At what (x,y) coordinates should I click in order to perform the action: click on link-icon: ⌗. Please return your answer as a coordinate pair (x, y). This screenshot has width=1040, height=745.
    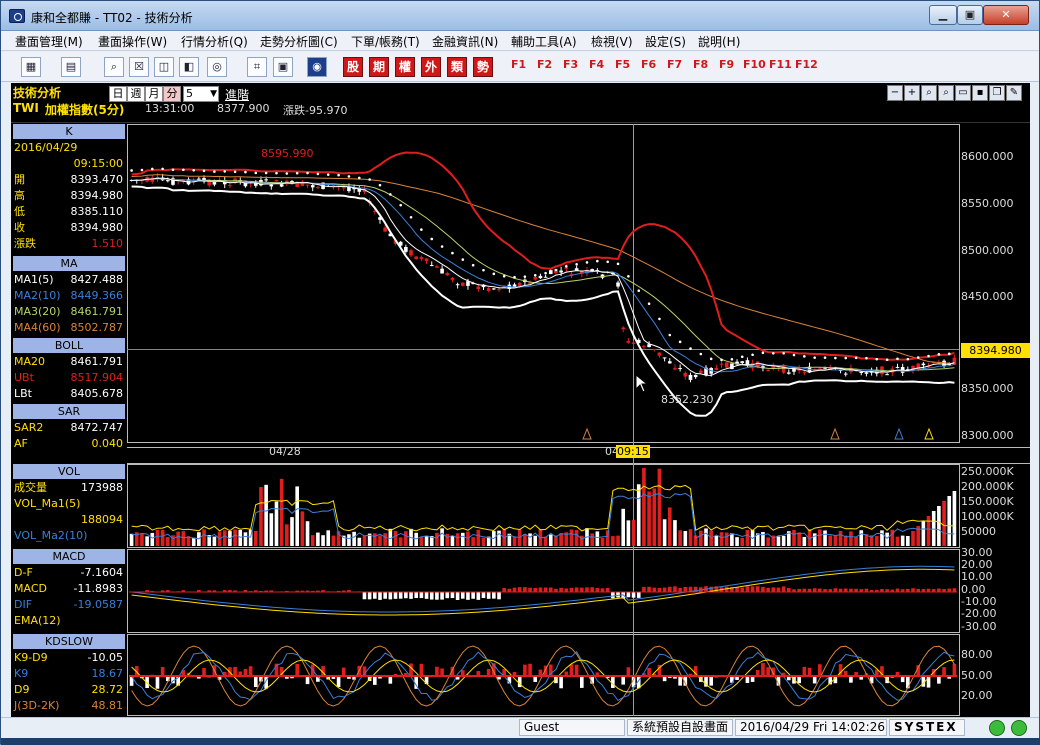
    Looking at the image, I should click on (257, 67).